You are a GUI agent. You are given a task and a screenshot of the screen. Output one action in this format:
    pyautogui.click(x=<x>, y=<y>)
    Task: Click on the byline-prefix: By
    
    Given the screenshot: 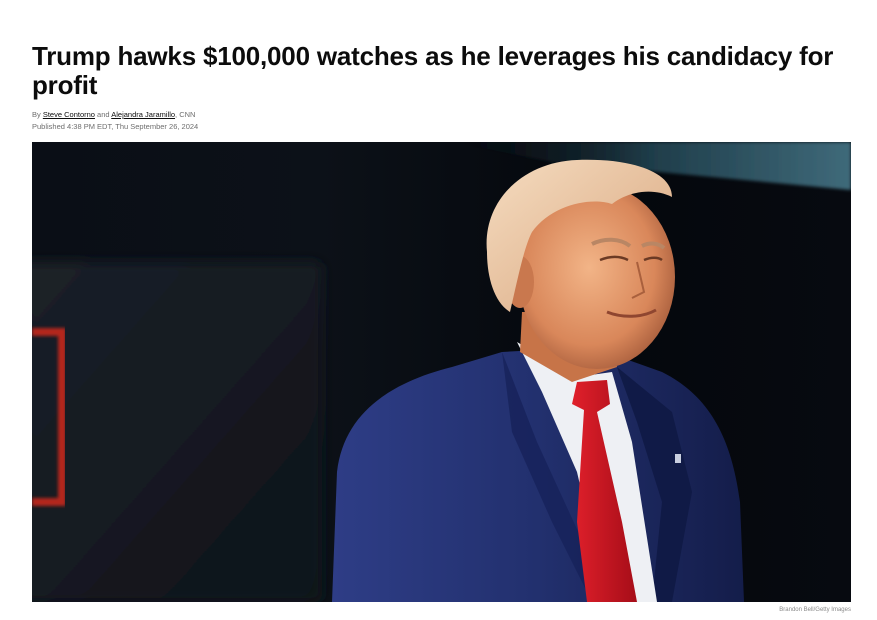 What is the action you would take?
    pyautogui.click(x=37, y=114)
    